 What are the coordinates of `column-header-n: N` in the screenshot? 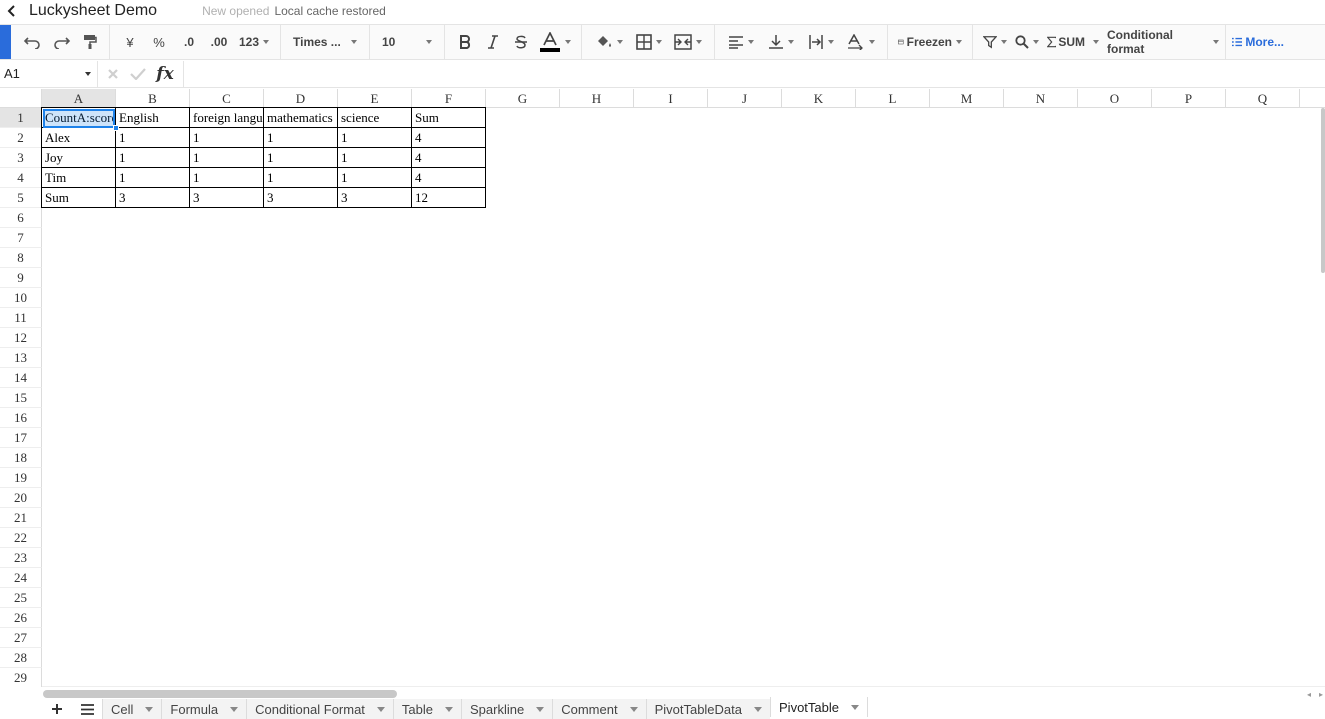 It's located at (1041, 98).